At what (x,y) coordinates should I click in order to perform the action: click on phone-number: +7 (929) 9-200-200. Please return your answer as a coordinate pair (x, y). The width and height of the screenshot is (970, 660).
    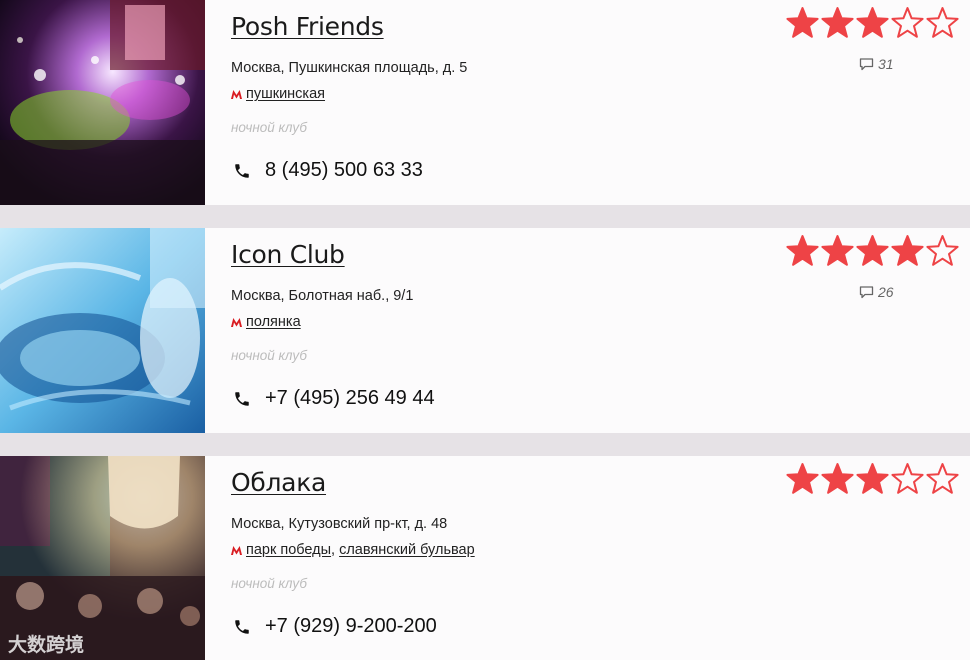
    Looking at the image, I should click on (351, 626).